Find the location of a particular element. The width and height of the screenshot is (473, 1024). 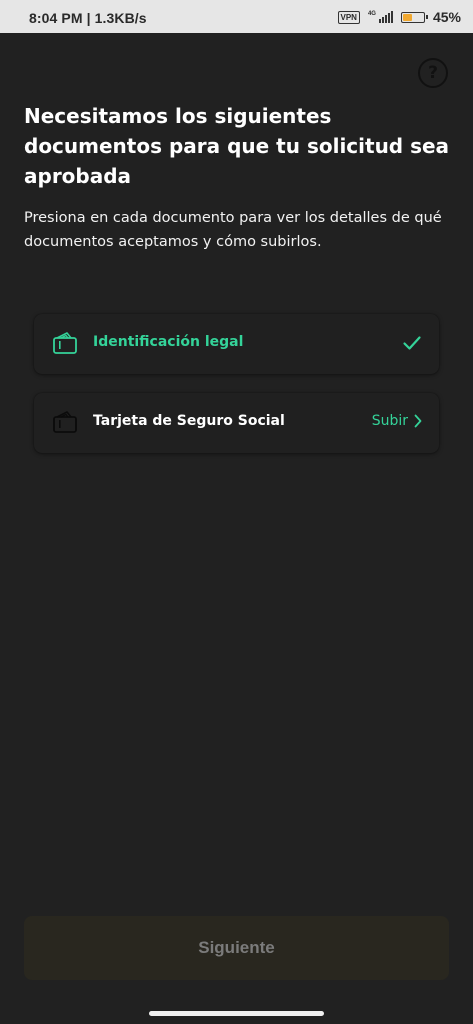

question-circle-icon: ? is located at coordinates (433, 73).